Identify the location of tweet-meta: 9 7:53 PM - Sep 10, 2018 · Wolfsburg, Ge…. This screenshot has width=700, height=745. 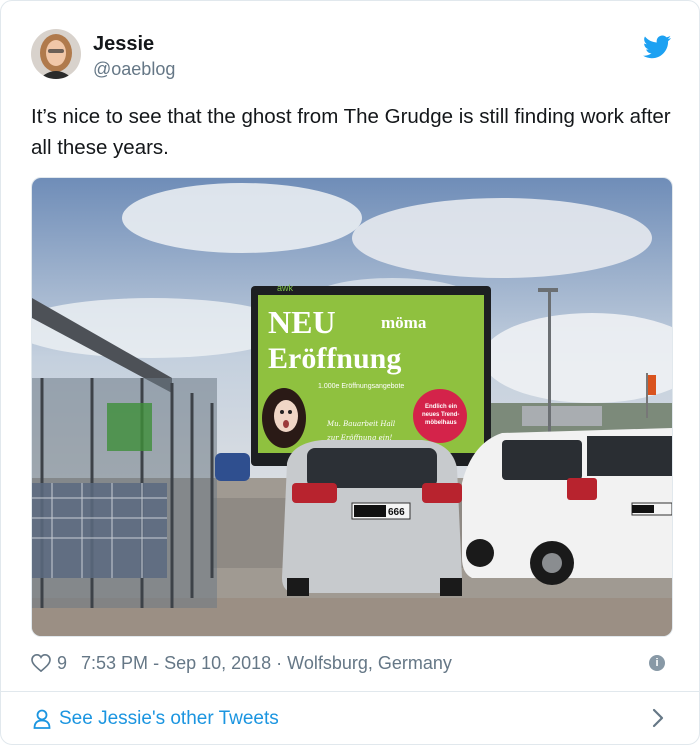
(351, 663).